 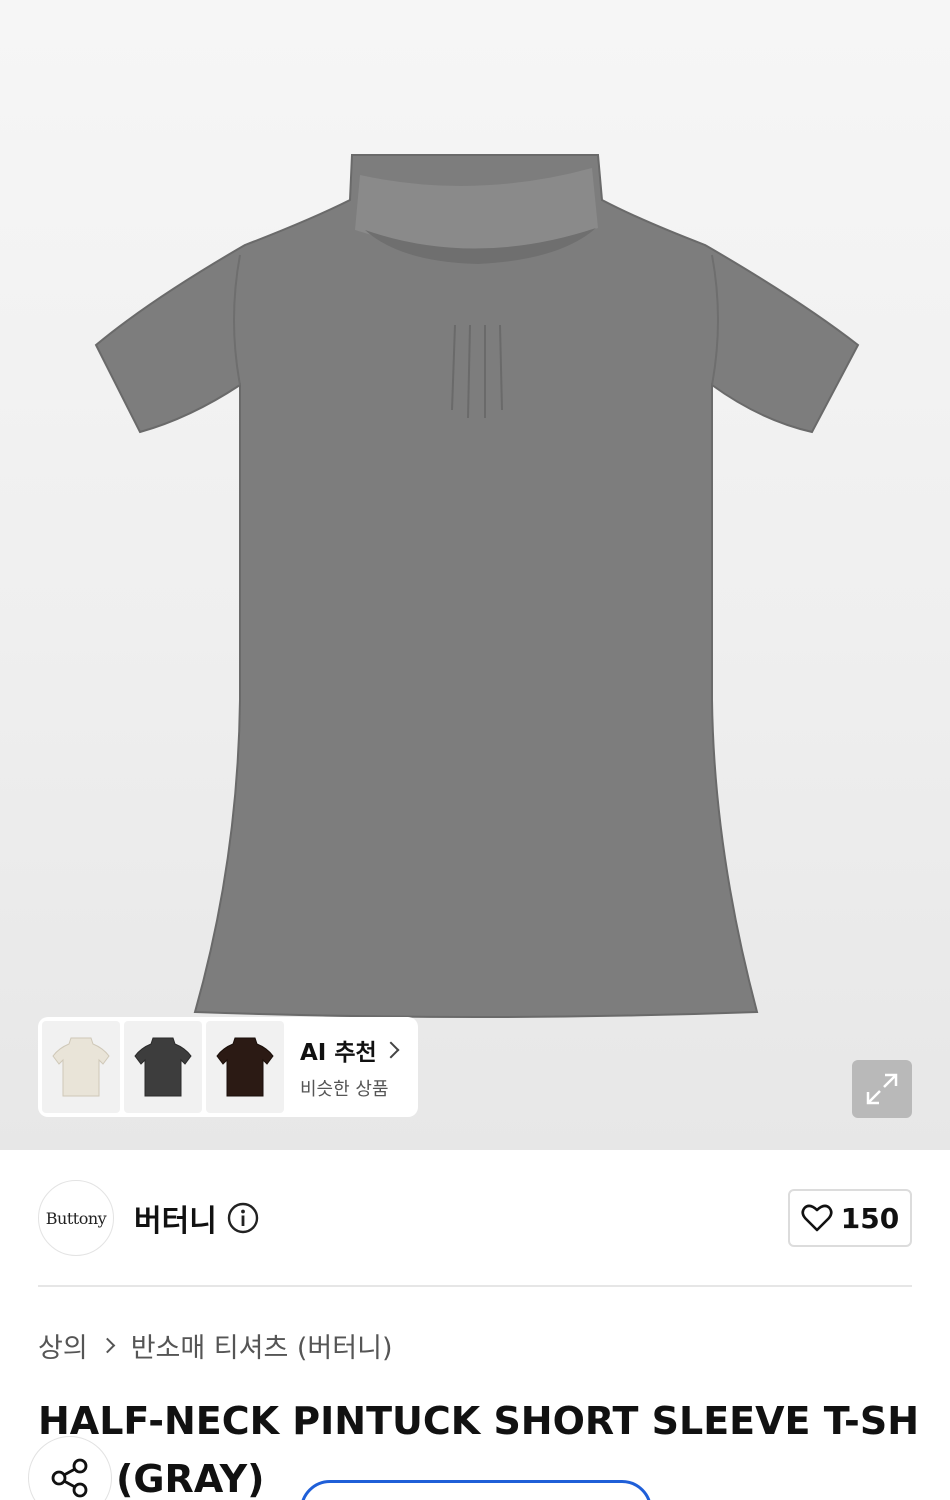 I want to click on like-button: 150, so click(x=850, y=1218).